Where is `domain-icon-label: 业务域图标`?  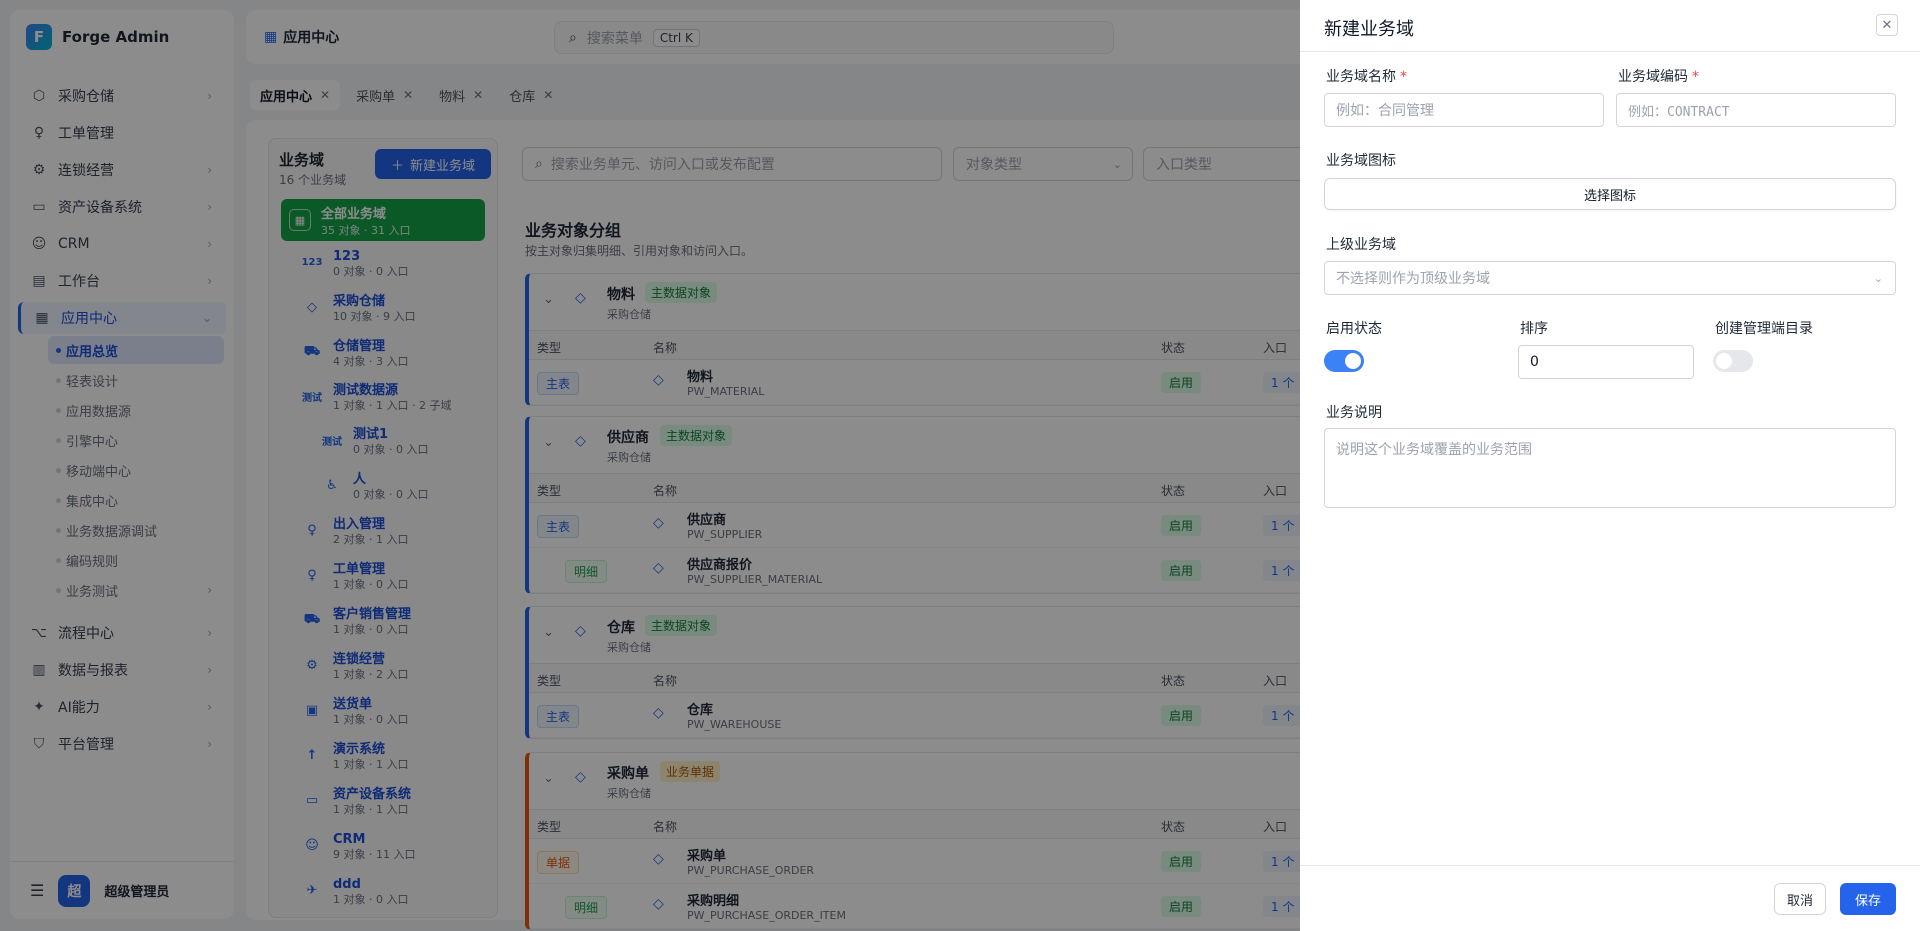
domain-icon-label: 业务域图标 is located at coordinates (1361, 161).